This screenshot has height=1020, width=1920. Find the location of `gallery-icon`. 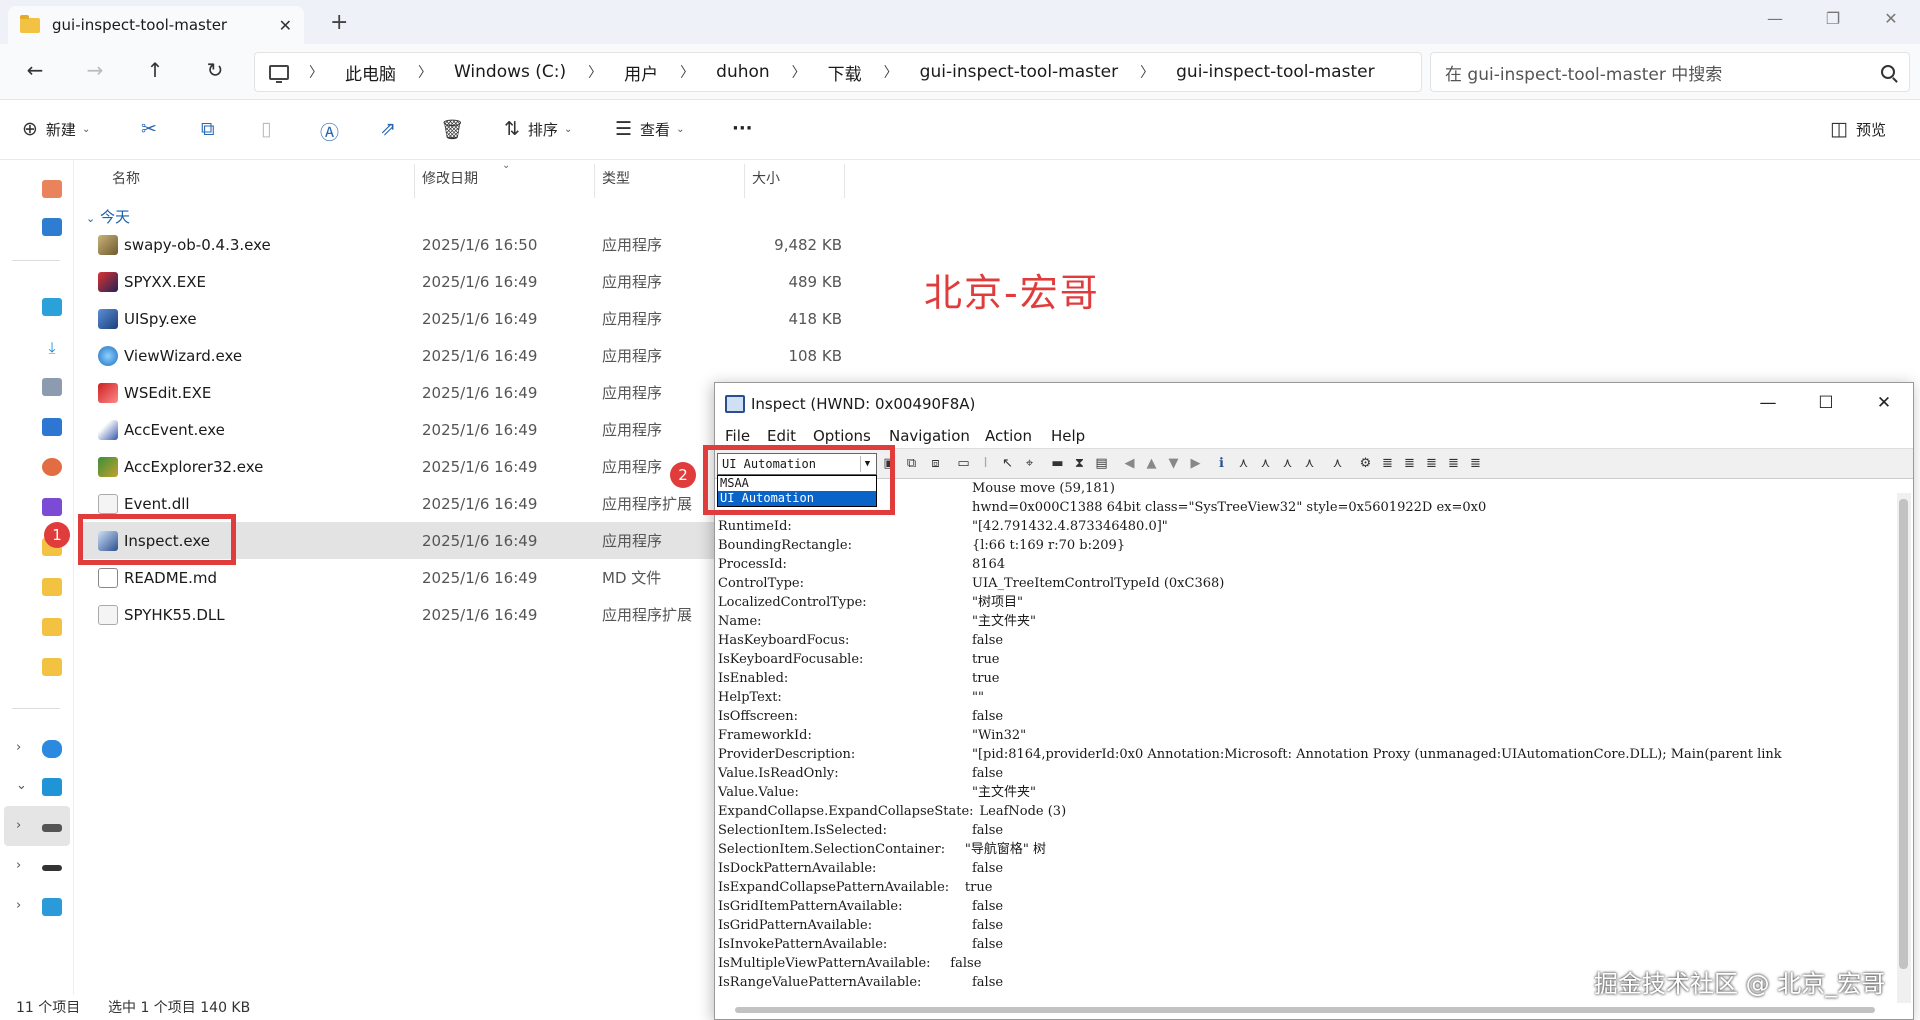

gallery-icon is located at coordinates (52, 227).